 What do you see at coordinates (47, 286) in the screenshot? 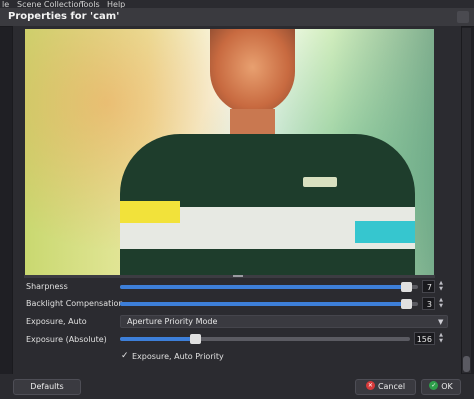
I see `sharpness-label: Sharpness` at bounding box center [47, 286].